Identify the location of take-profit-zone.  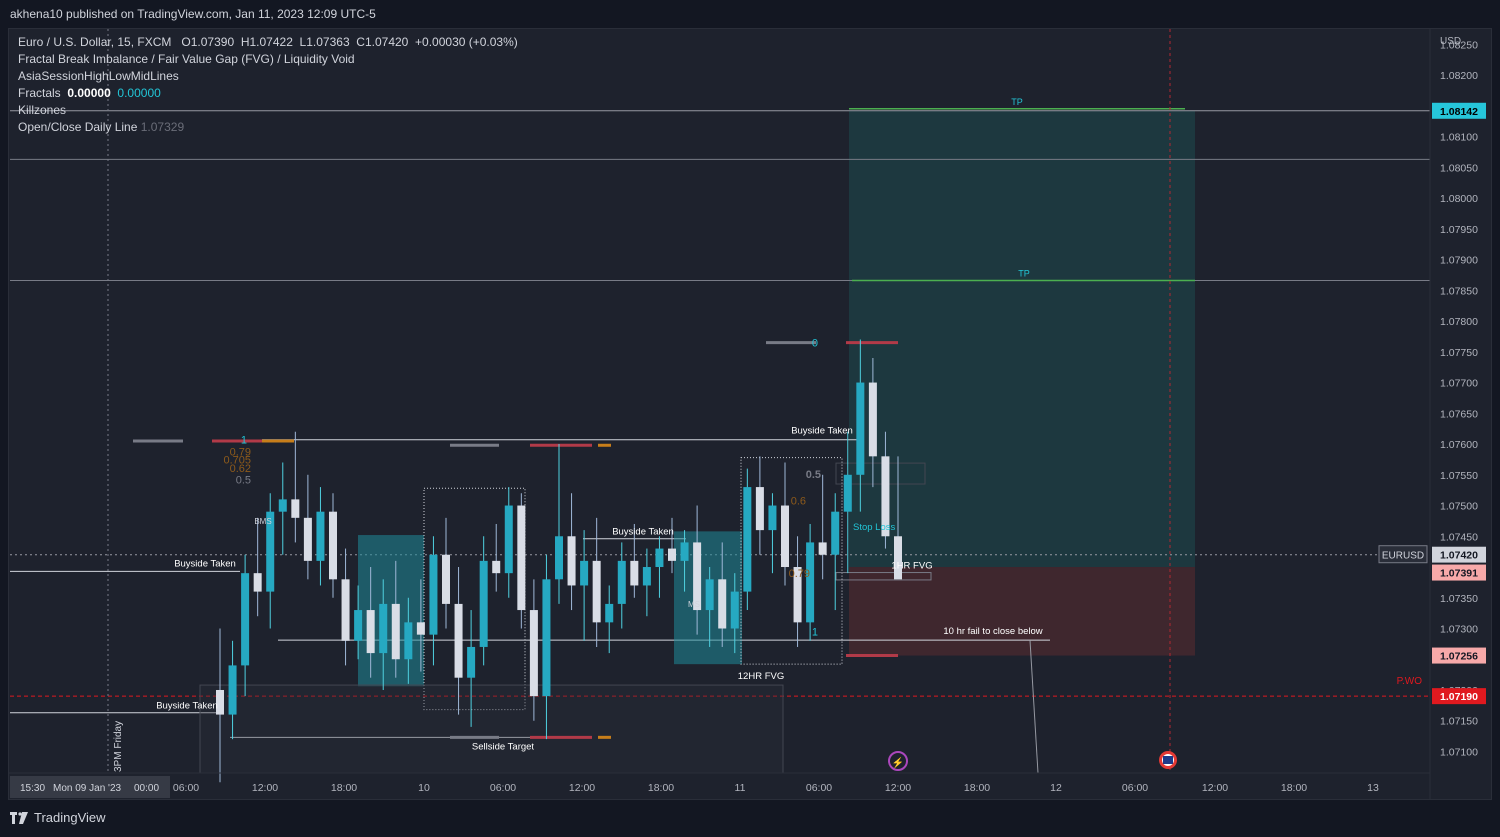
(1022, 339).